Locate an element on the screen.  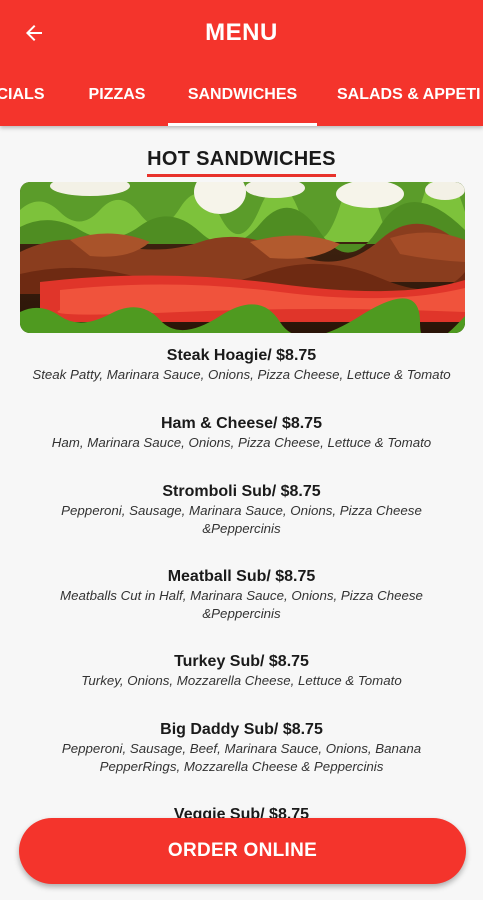
page-title: MENU is located at coordinates (241, 32).